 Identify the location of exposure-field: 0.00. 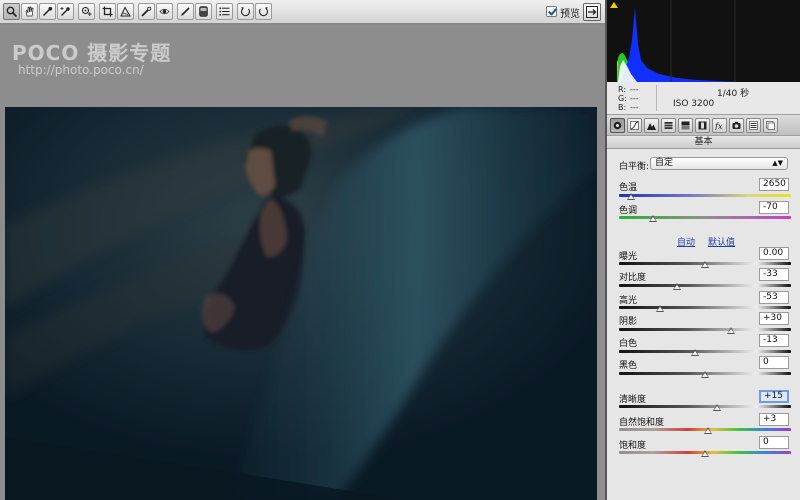
(774, 253).